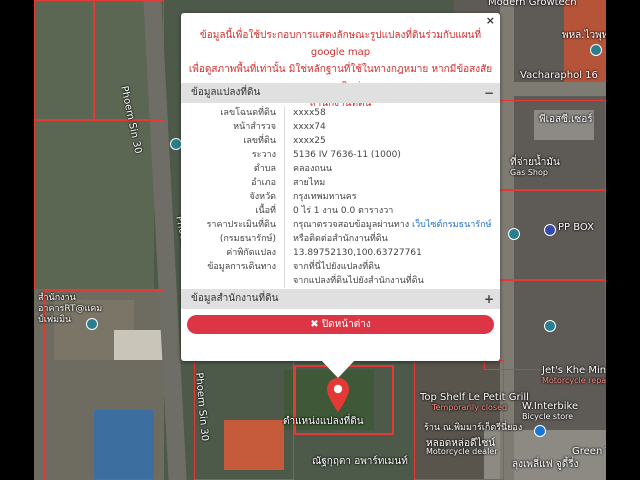  What do you see at coordinates (259, 141) in the screenshot?
I see `row-key: เลขที่ดิน` at bounding box center [259, 141].